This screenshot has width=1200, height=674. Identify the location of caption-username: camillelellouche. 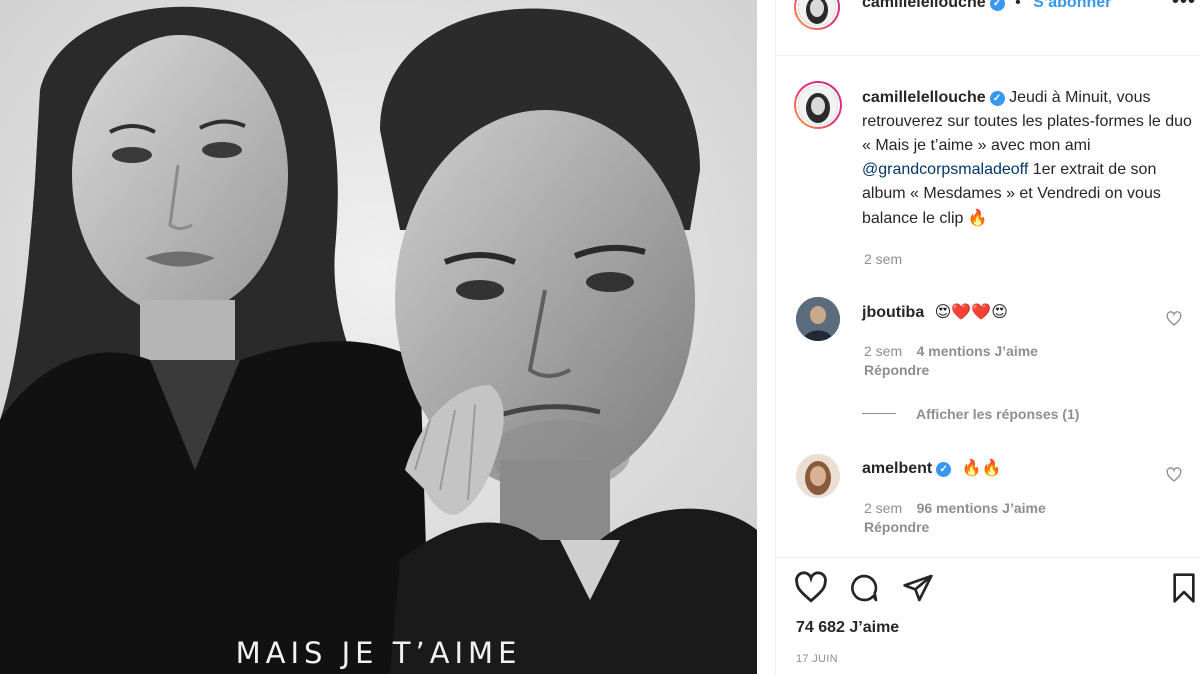
(924, 97).